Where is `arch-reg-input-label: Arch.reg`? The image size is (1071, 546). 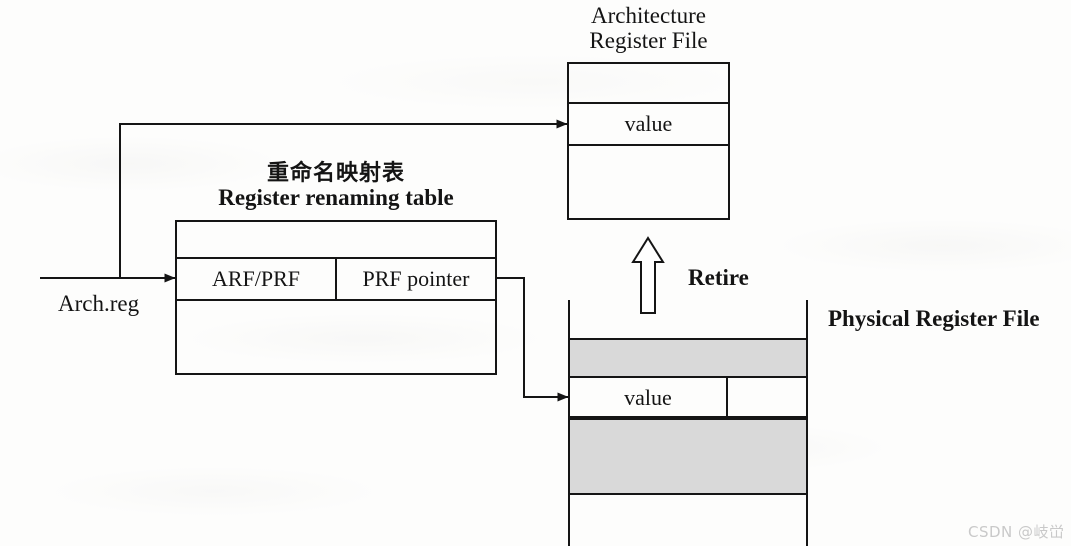 arch-reg-input-label: Arch.reg is located at coordinates (99, 303).